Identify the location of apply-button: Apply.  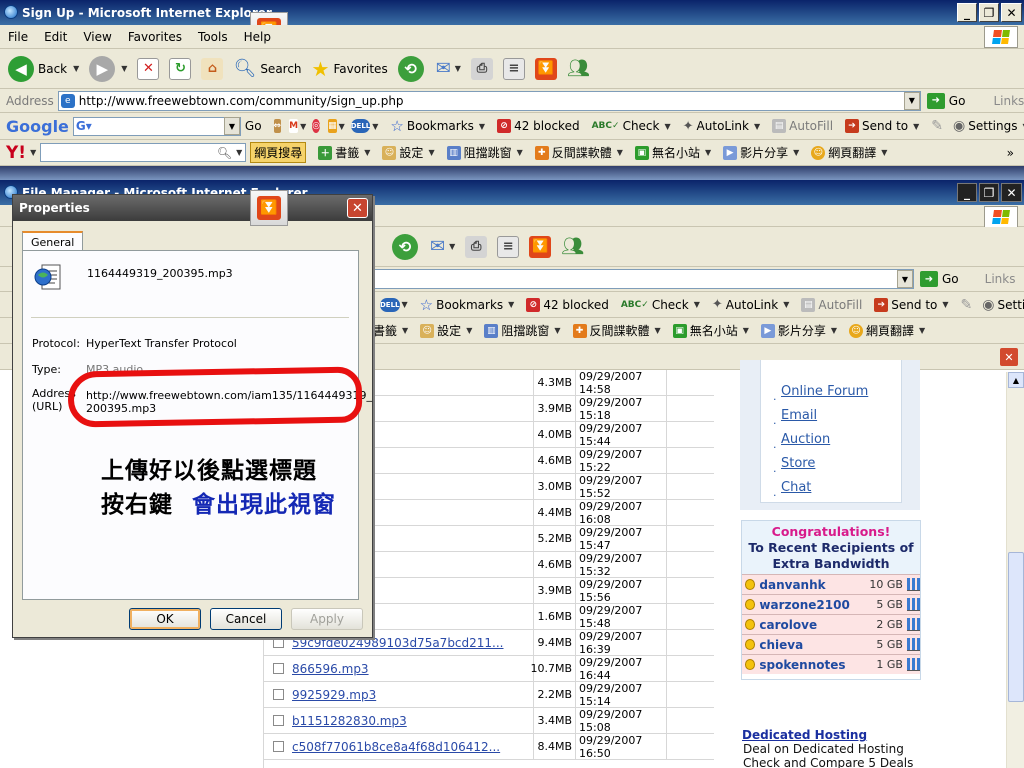
(327, 619).